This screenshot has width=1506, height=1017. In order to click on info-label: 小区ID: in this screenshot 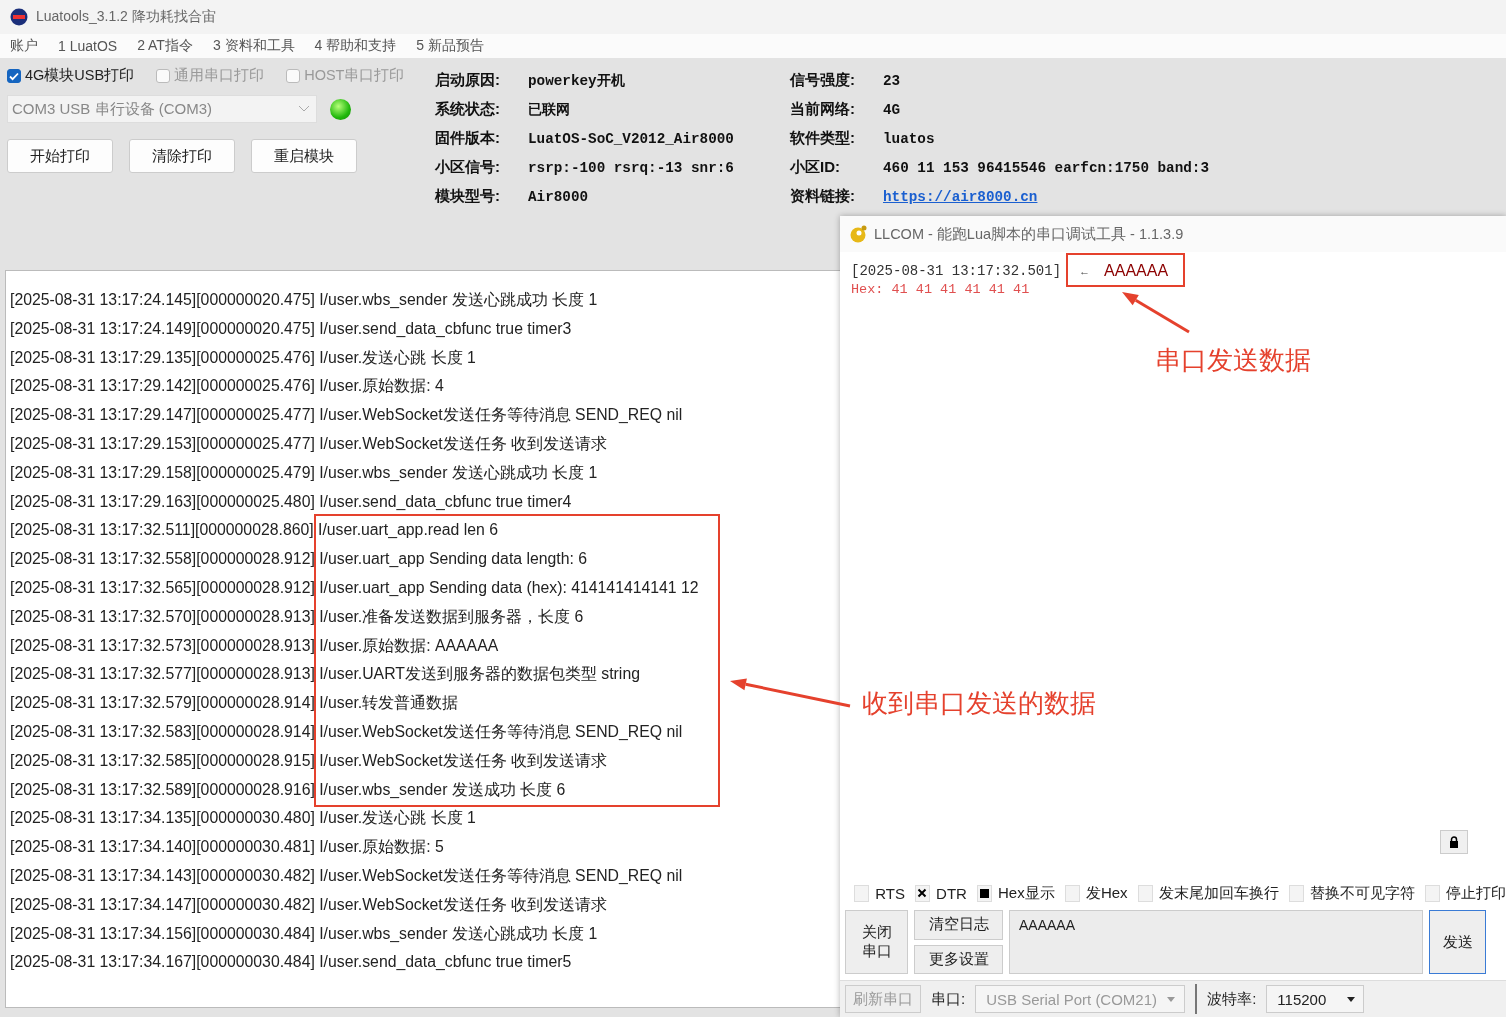, I will do `click(815, 167)`.